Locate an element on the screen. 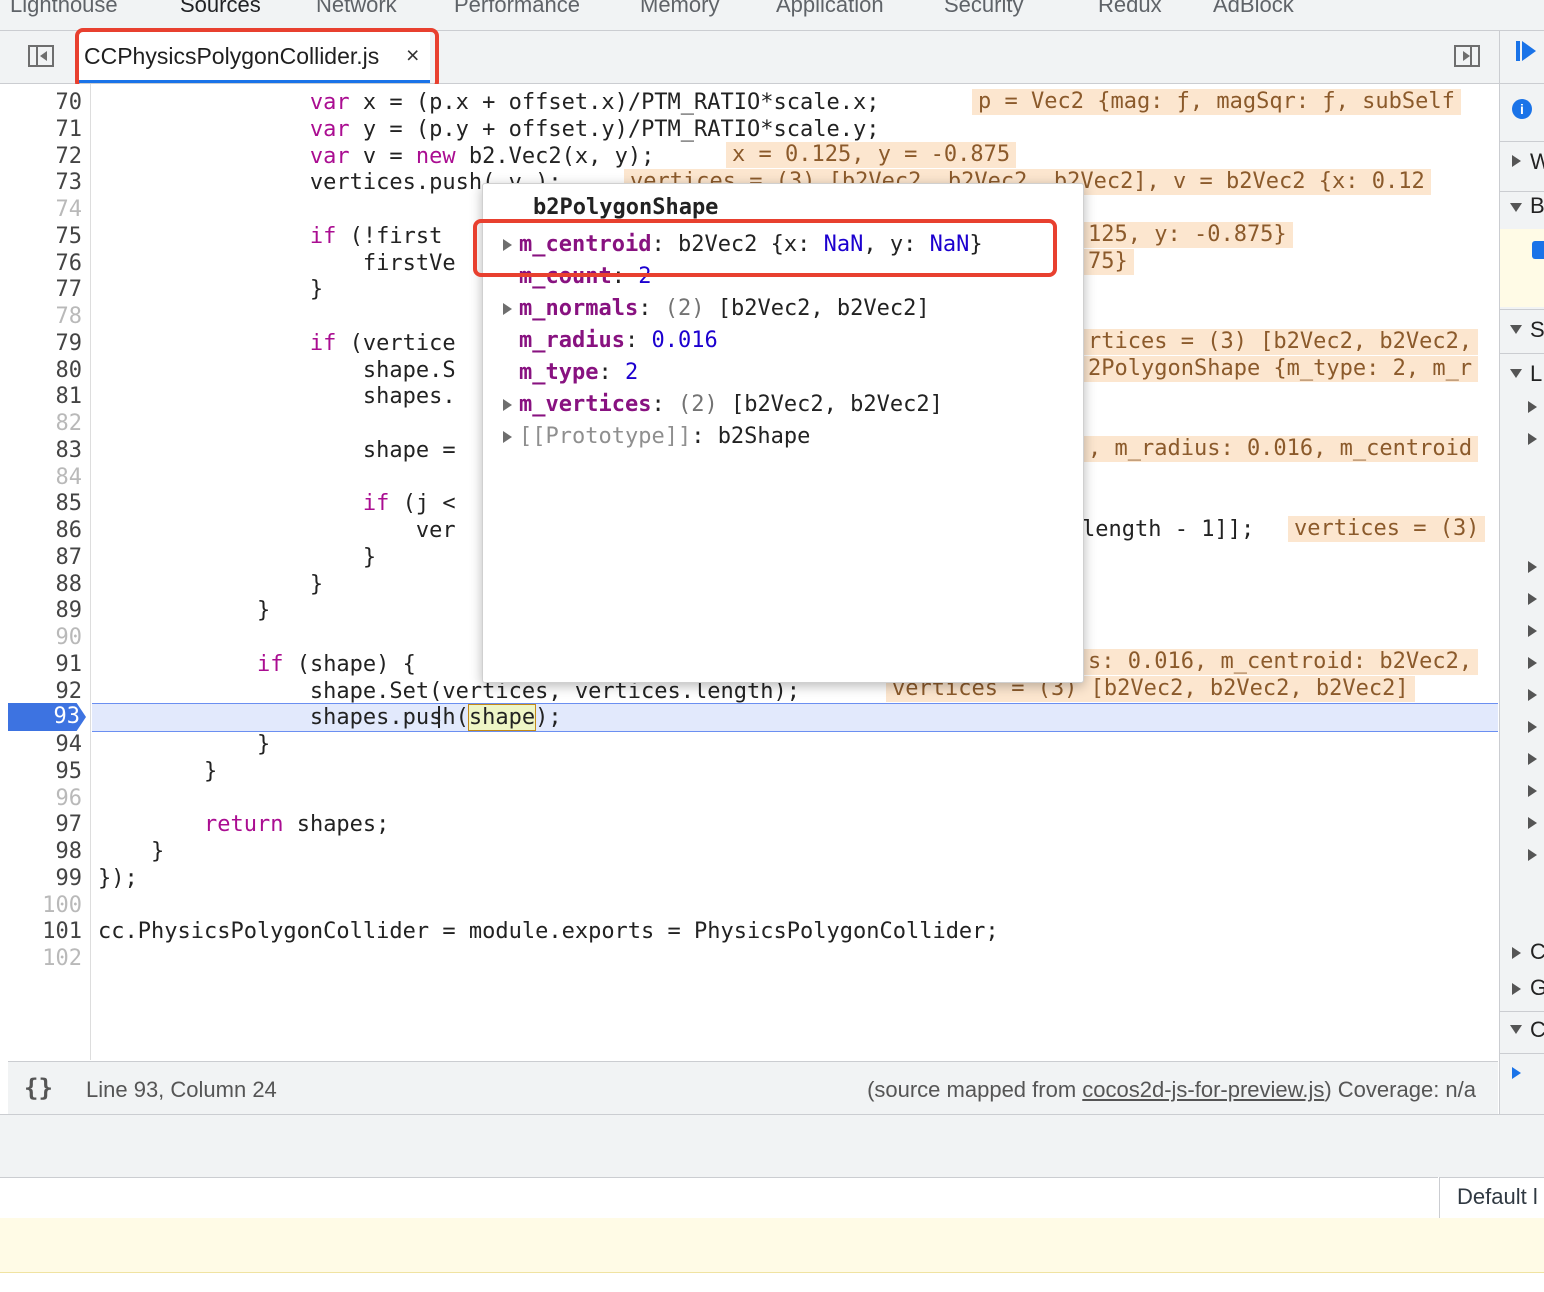 The height and width of the screenshot is (1292, 1544). line-number: 89 is located at coordinates (45, 610).